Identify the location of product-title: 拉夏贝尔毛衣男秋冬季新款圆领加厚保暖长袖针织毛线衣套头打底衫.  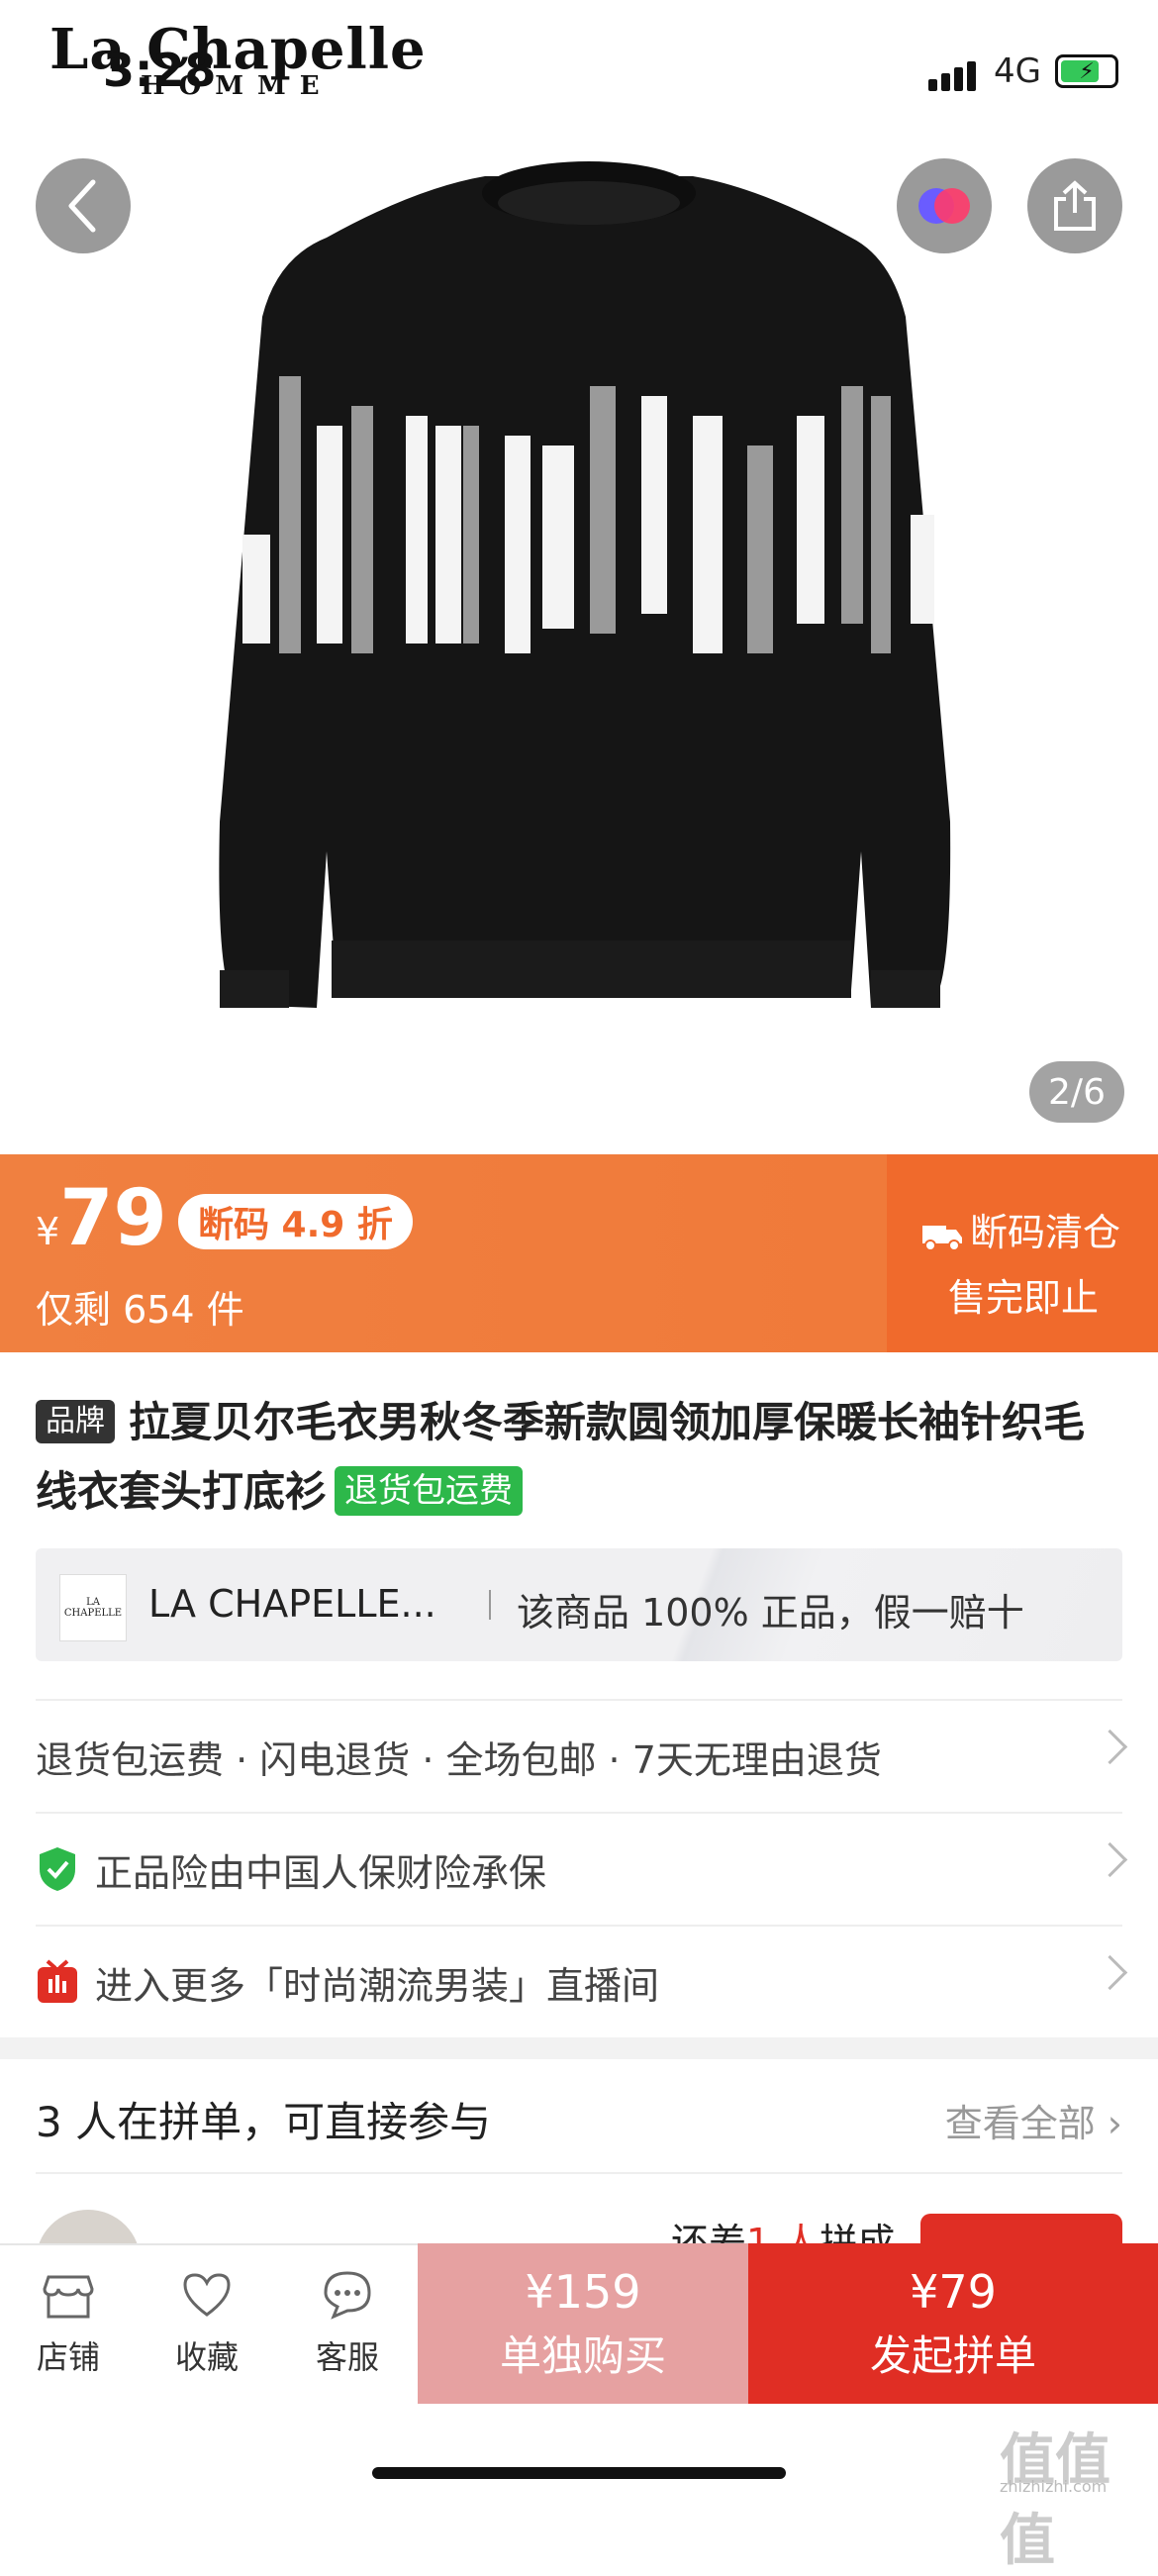
(561, 1457).